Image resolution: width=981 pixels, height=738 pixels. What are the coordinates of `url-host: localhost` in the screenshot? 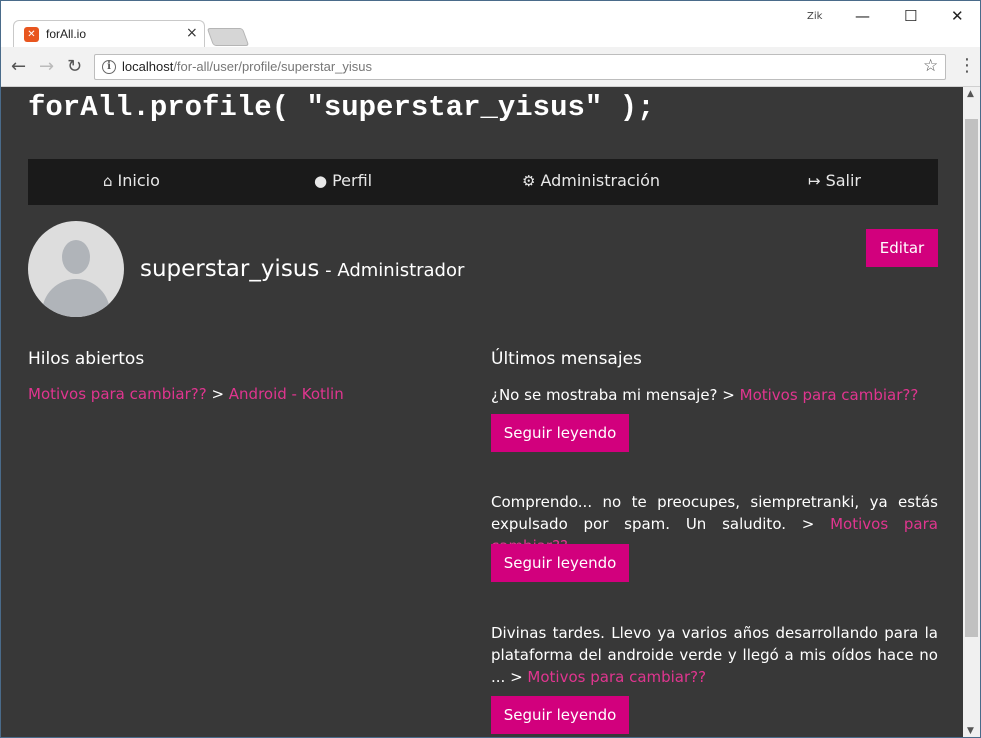 It's located at (148, 66).